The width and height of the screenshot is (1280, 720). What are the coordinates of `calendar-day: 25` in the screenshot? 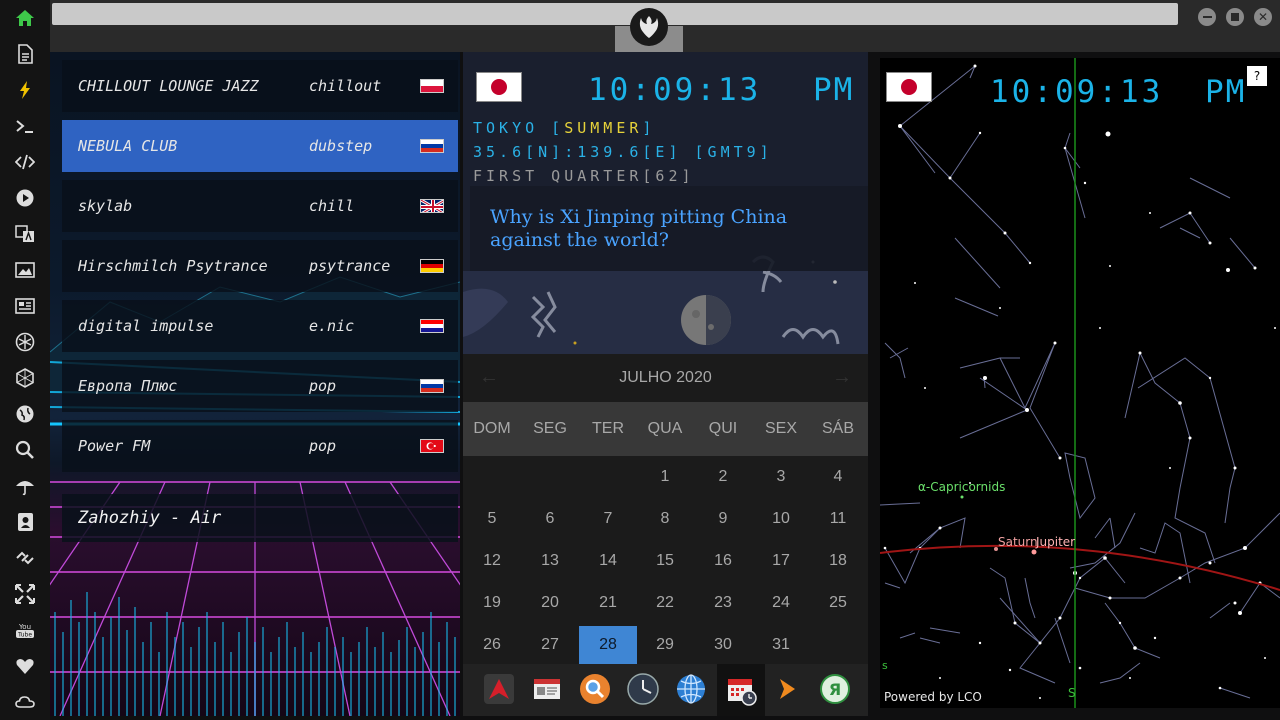 It's located at (838, 603).